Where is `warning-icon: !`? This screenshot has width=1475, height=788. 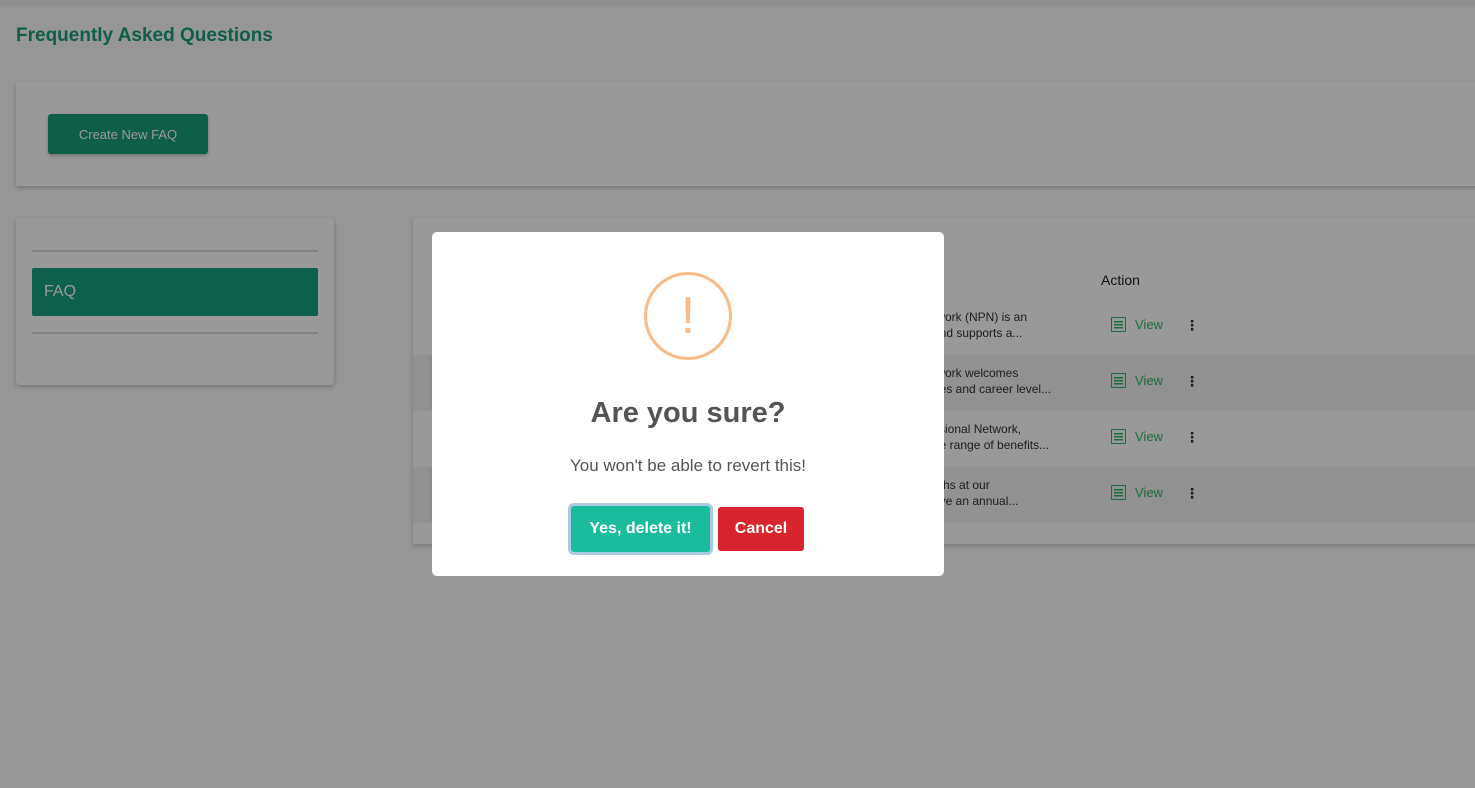 warning-icon: ! is located at coordinates (688, 316).